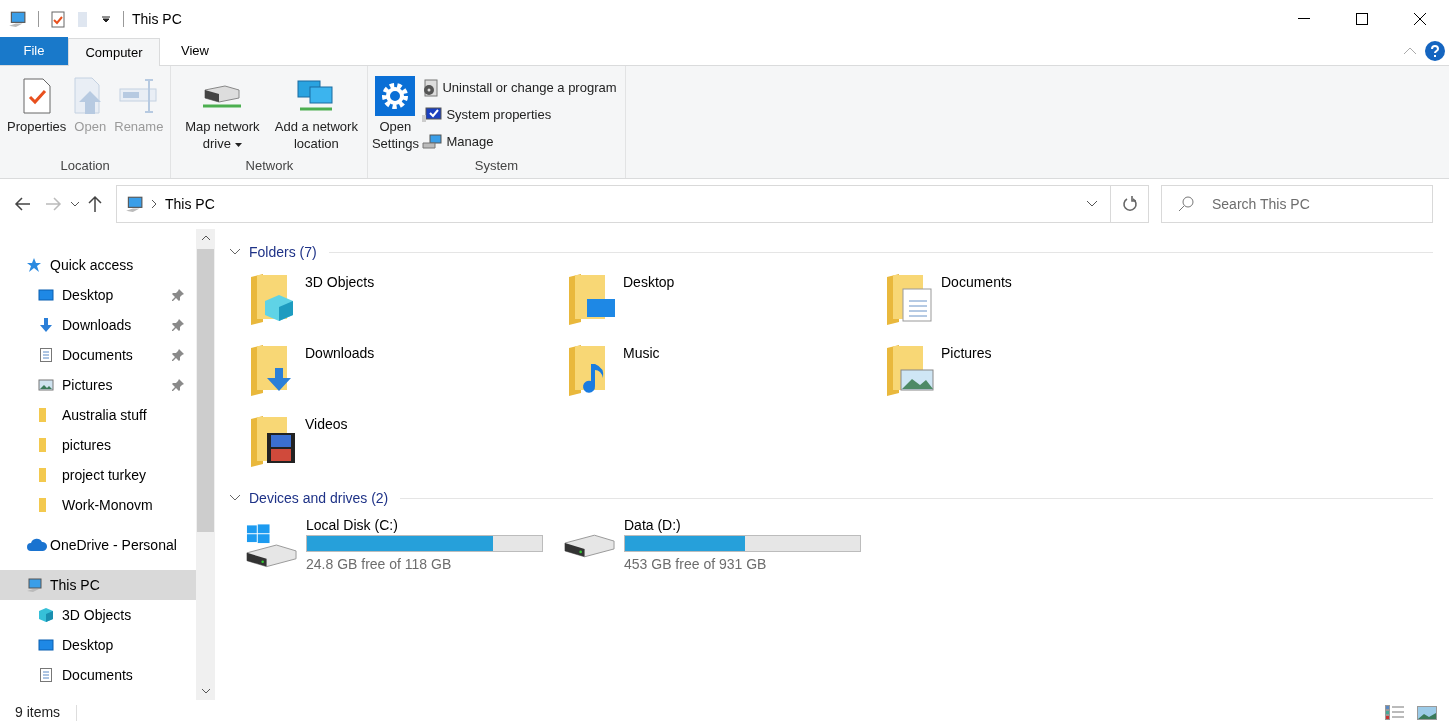 This screenshot has width=1449, height=725. What do you see at coordinates (46, 385) in the screenshot?
I see `picture-icon` at bounding box center [46, 385].